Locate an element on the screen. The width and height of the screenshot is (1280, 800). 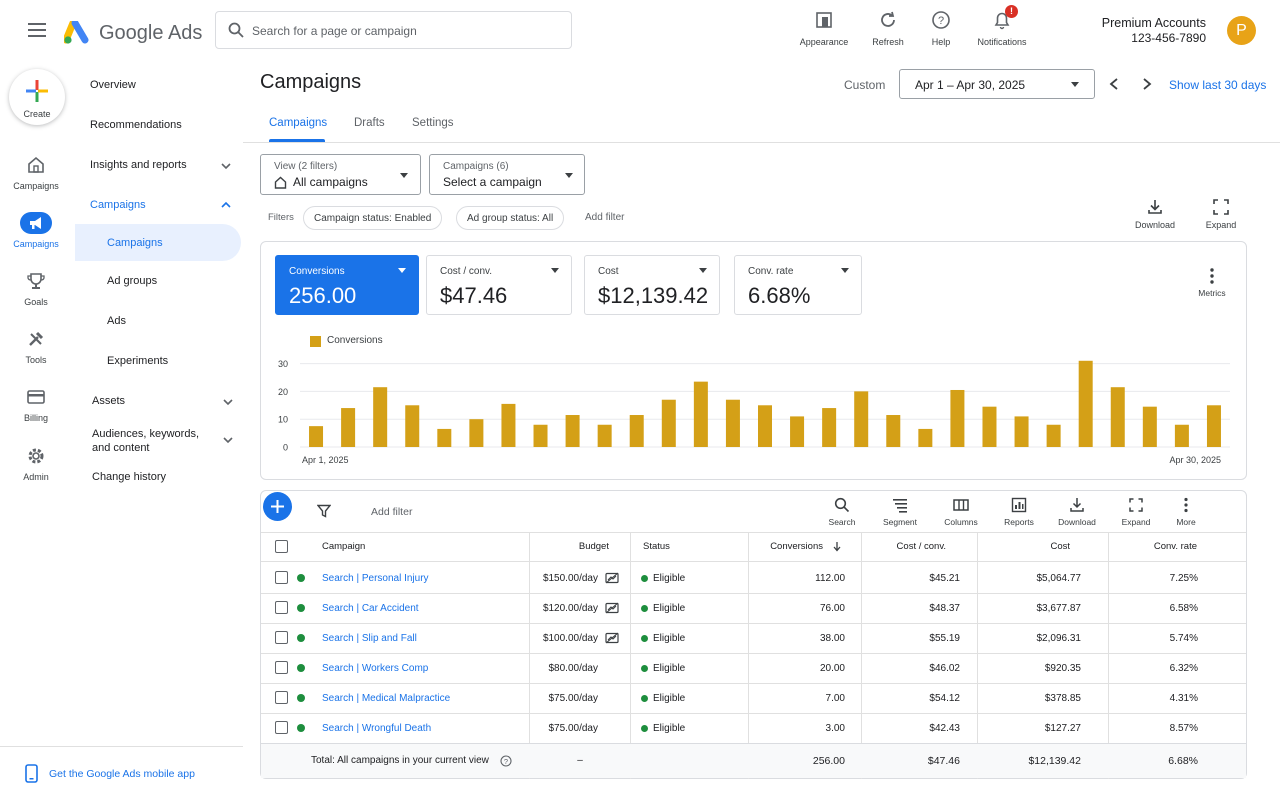
filter-icon is located at coordinates (324, 511).